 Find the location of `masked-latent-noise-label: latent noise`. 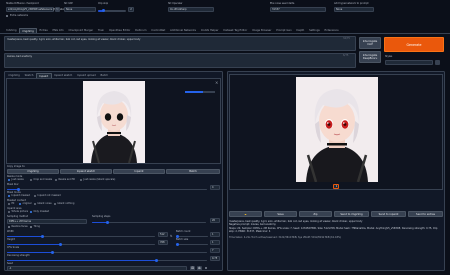

masked-latent-noise-label: latent noise is located at coordinates (44, 204).